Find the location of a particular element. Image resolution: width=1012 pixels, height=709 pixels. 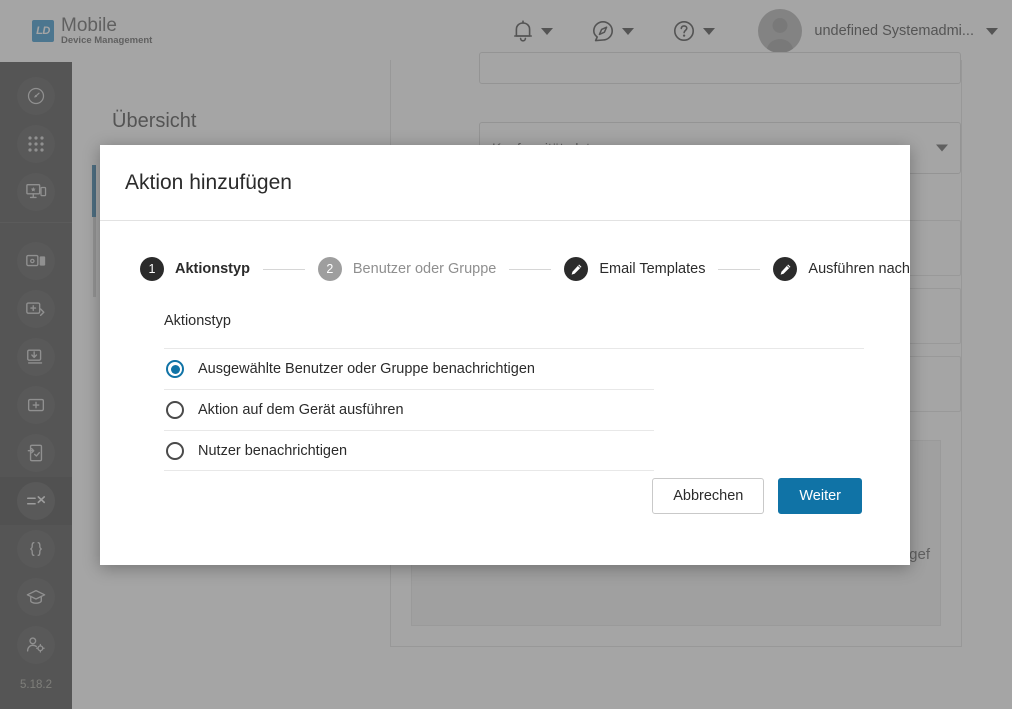

next-button: Weiter is located at coordinates (820, 496).